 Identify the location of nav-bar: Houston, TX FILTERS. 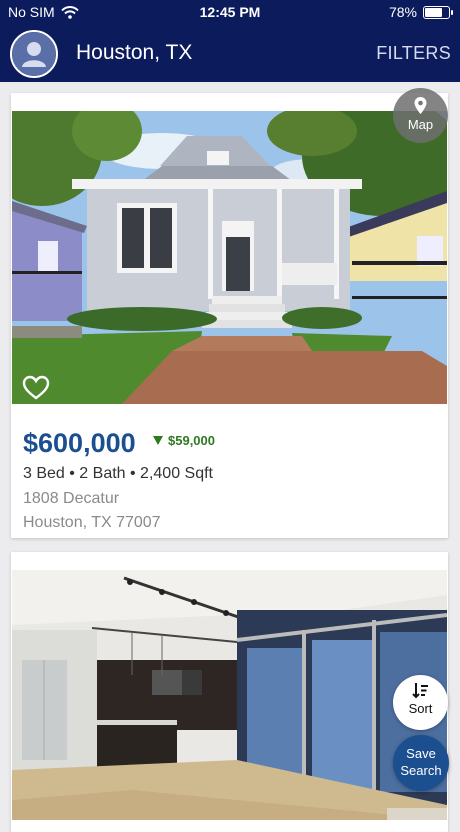
(230, 54).